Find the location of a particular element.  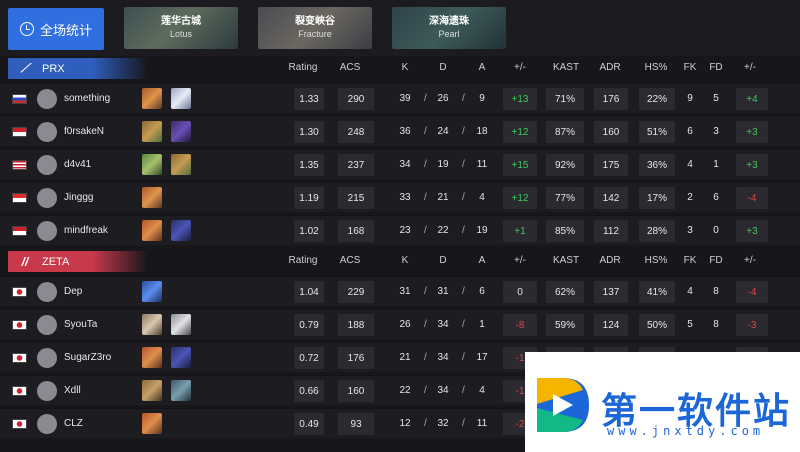

reyna-agent-icon is located at coordinates (181, 131).